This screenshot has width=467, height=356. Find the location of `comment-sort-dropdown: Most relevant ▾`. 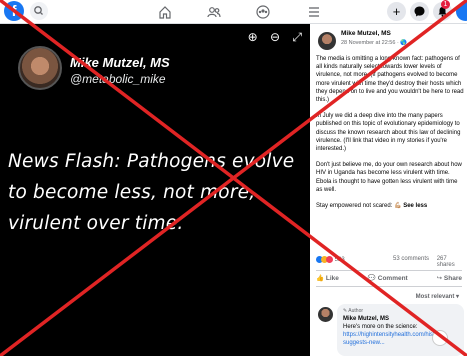

comment-sort-dropdown: Most relevant ▾ is located at coordinates (437, 296).